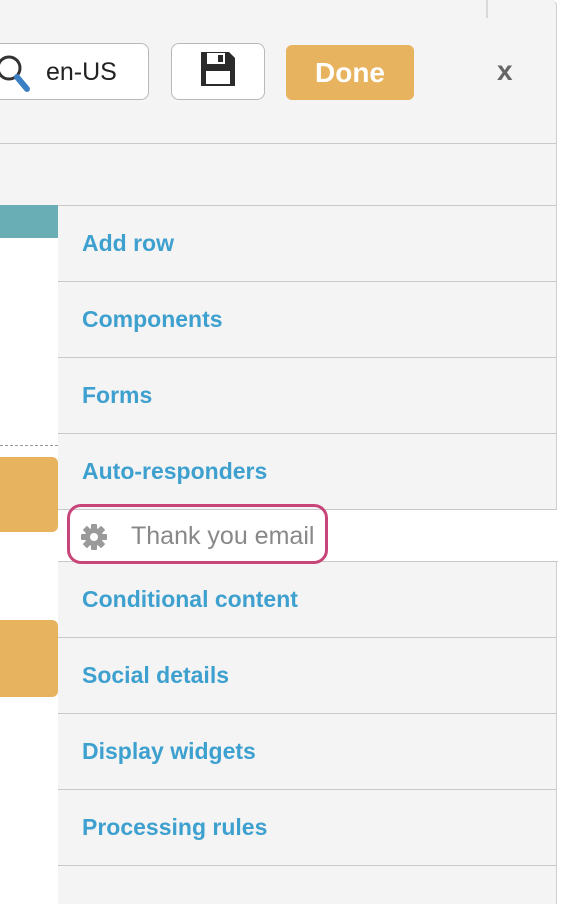  I want to click on window-edge, so click(487, 9).